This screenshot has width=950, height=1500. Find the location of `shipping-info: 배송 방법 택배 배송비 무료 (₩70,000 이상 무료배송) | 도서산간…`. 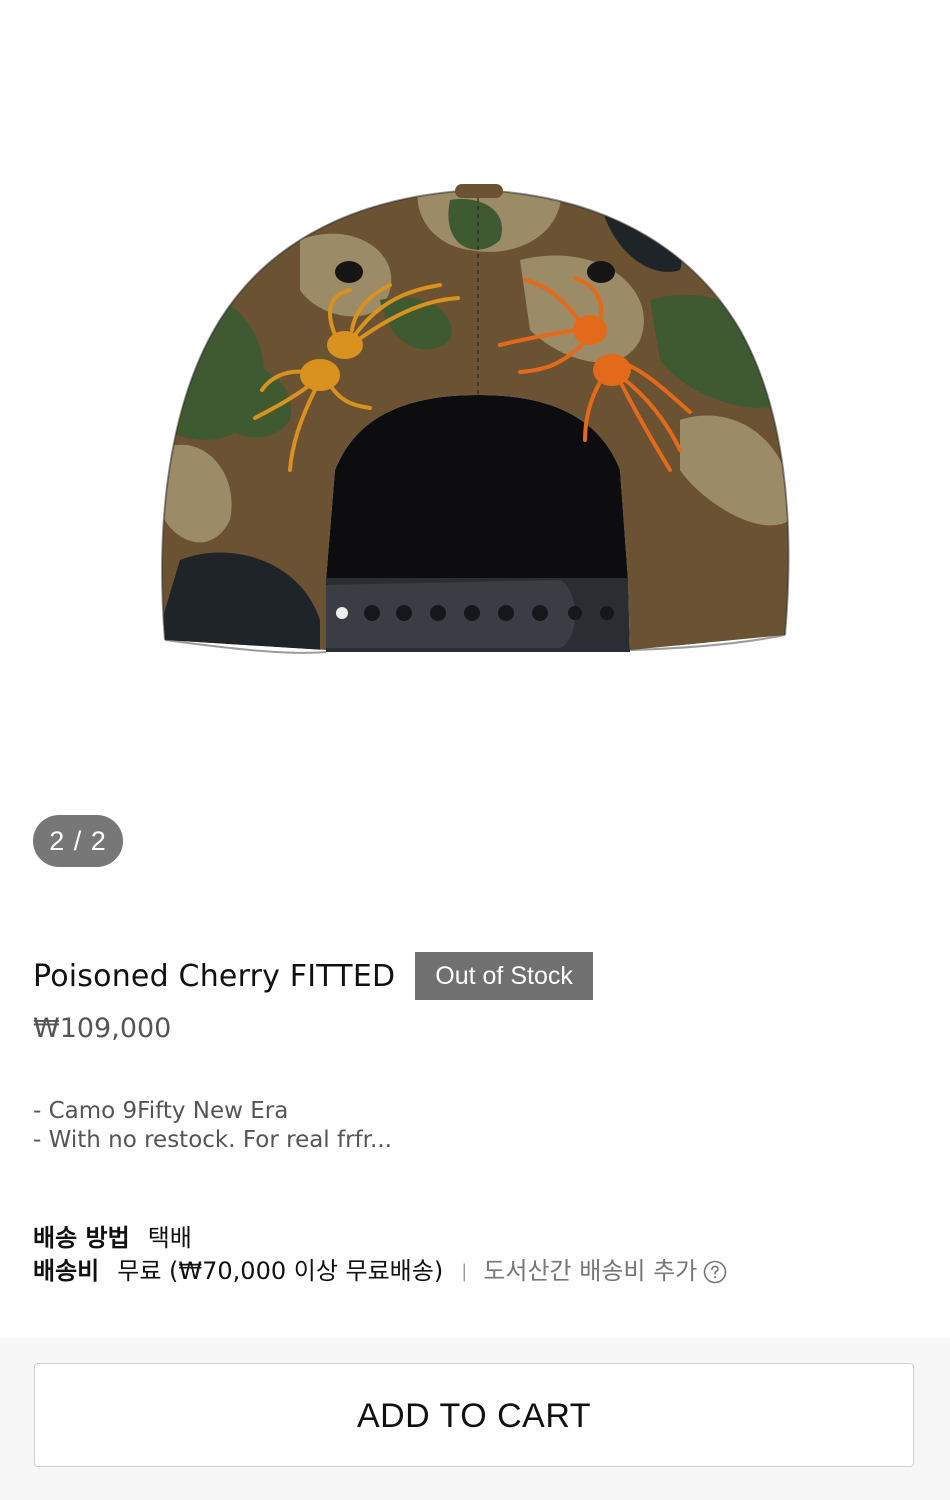

shipping-info: 배송 방법 택배 배송비 무료 (₩70,000 이상 무료배송) | 도서산간… is located at coordinates (380, 1255).